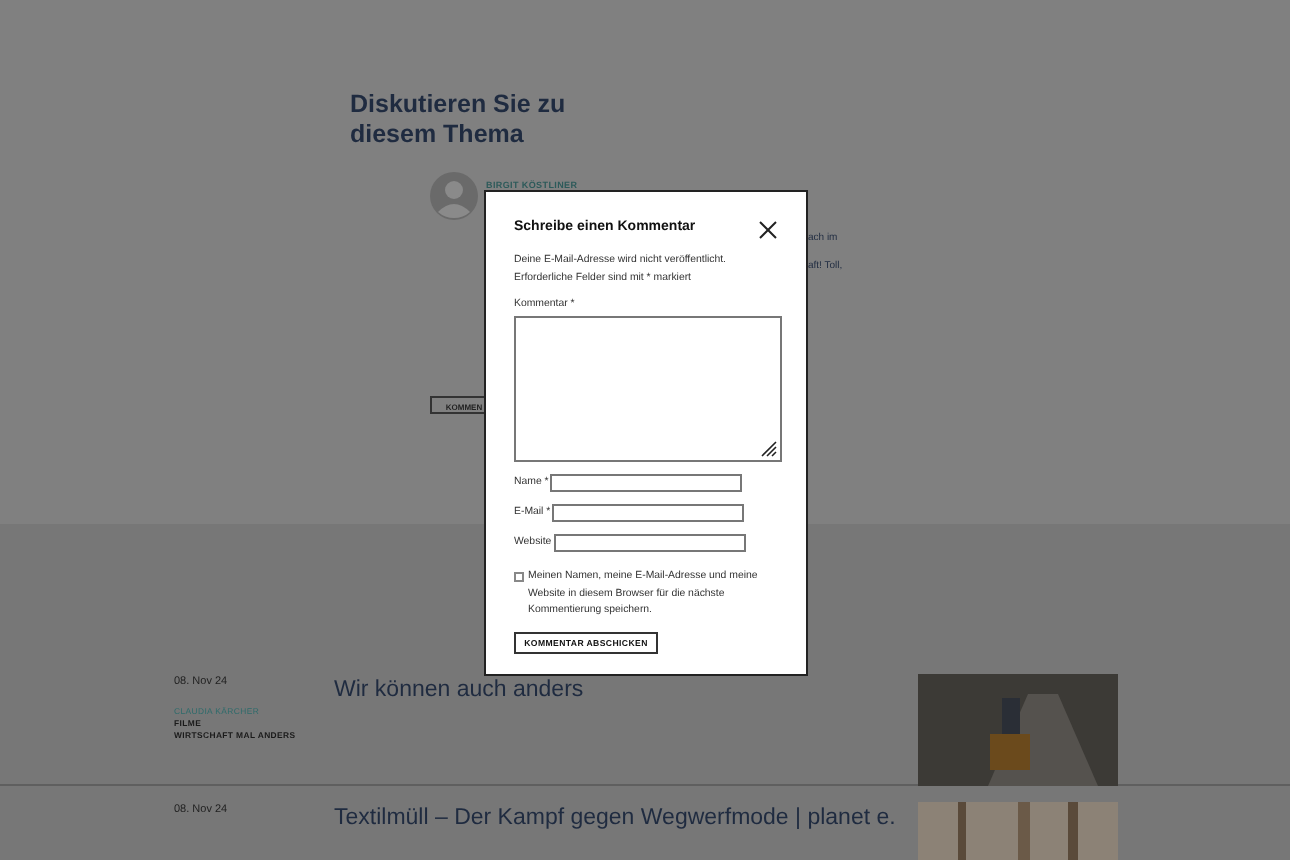 This screenshot has width=1290, height=860. What do you see at coordinates (769, 449) in the screenshot?
I see `resize-handle-icon` at bounding box center [769, 449].